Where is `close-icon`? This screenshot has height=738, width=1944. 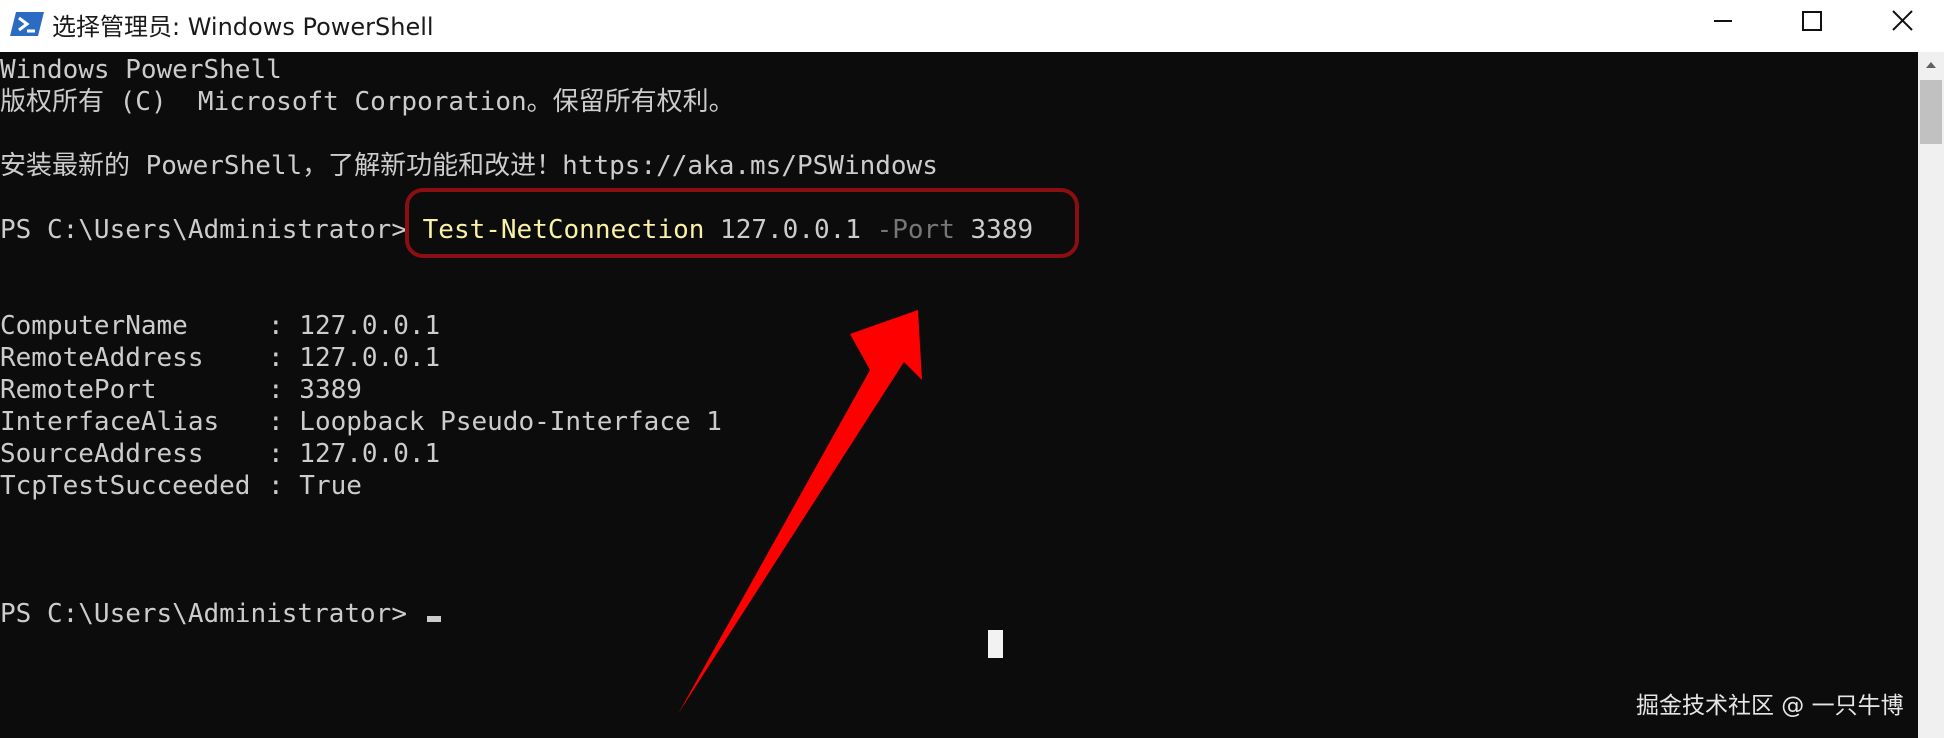
close-icon is located at coordinates (1902, 20).